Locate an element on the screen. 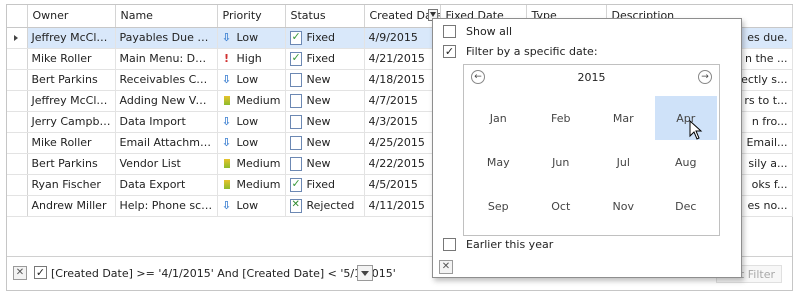 The image size is (799, 299). month-jan: Jan is located at coordinates (498, 118).